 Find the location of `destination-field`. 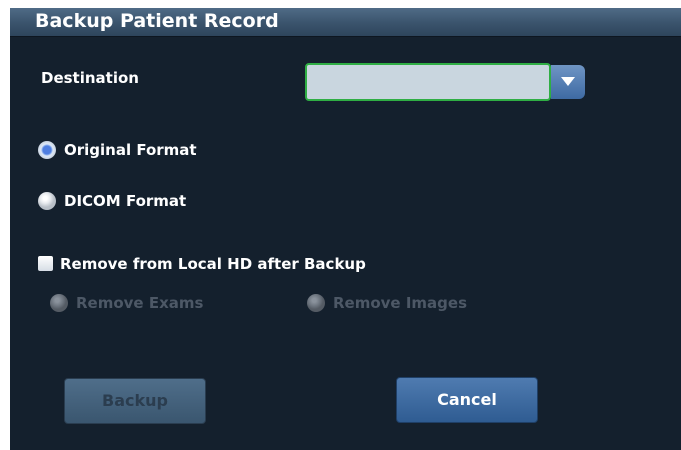

destination-field is located at coordinates (428, 82).